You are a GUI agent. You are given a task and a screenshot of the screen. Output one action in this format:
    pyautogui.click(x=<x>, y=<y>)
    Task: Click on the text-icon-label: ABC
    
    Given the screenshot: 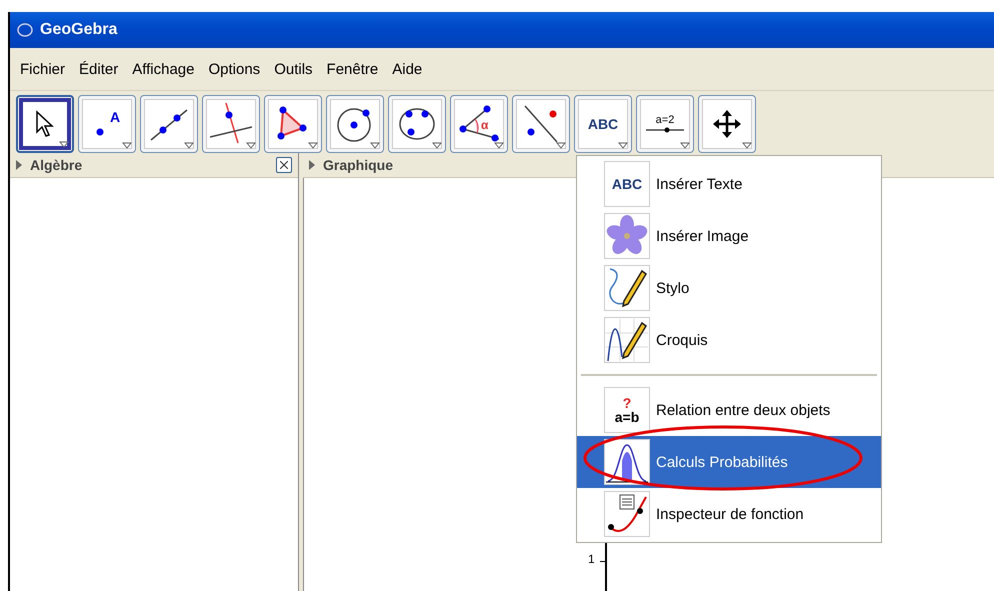 What is the action you would take?
    pyautogui.click(x=627, y=184)
    